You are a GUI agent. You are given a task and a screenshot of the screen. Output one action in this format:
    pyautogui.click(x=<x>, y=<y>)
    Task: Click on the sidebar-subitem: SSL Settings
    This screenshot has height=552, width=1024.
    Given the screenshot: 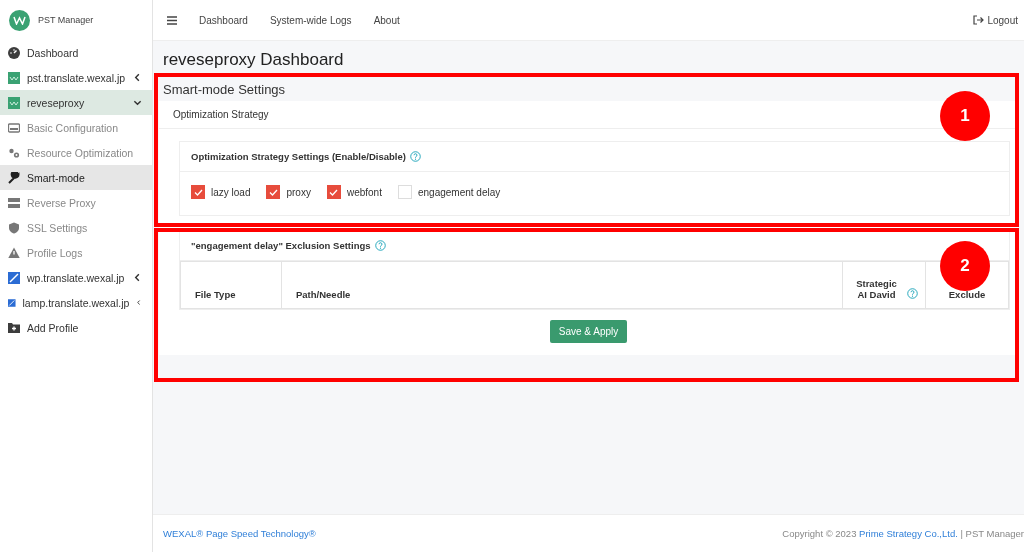 What is the action you would take?
    pyautogui.click(x=76, y=227)
    